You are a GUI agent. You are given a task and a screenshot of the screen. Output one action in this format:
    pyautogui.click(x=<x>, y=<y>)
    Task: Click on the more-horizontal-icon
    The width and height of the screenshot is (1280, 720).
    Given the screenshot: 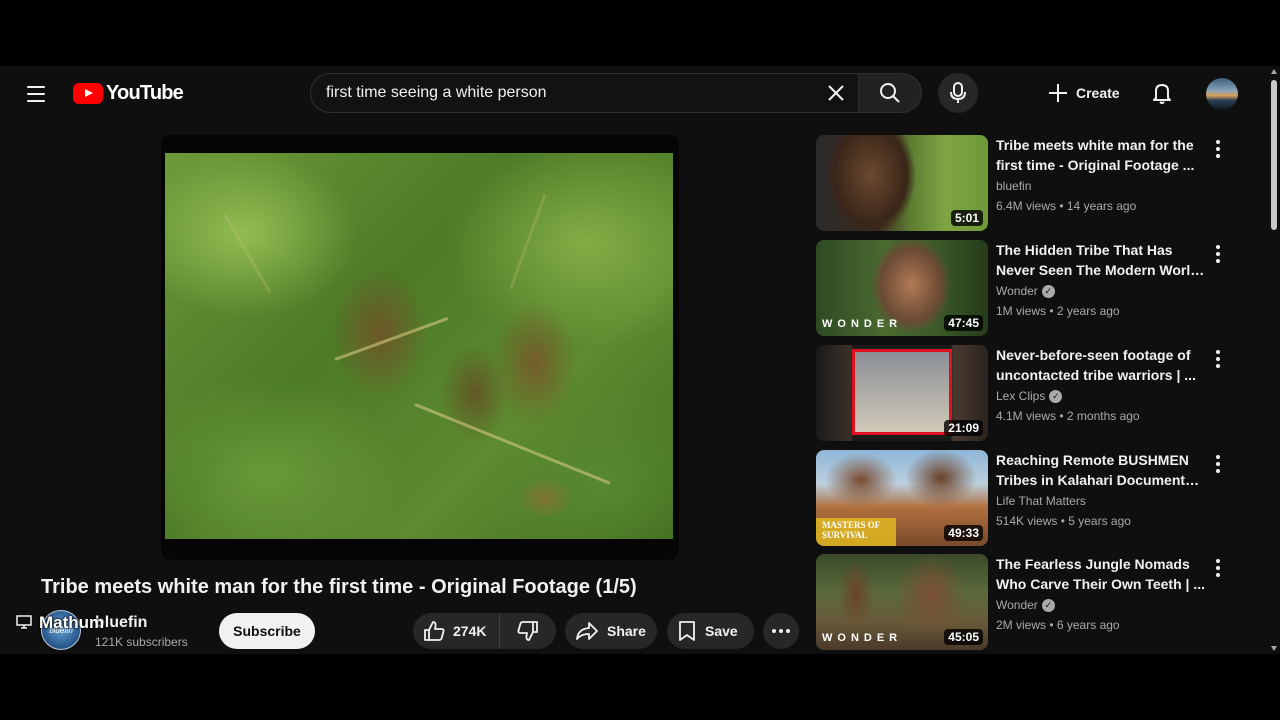 What is the action you would take?
    pyautogui.click(x=781, y=631)
    